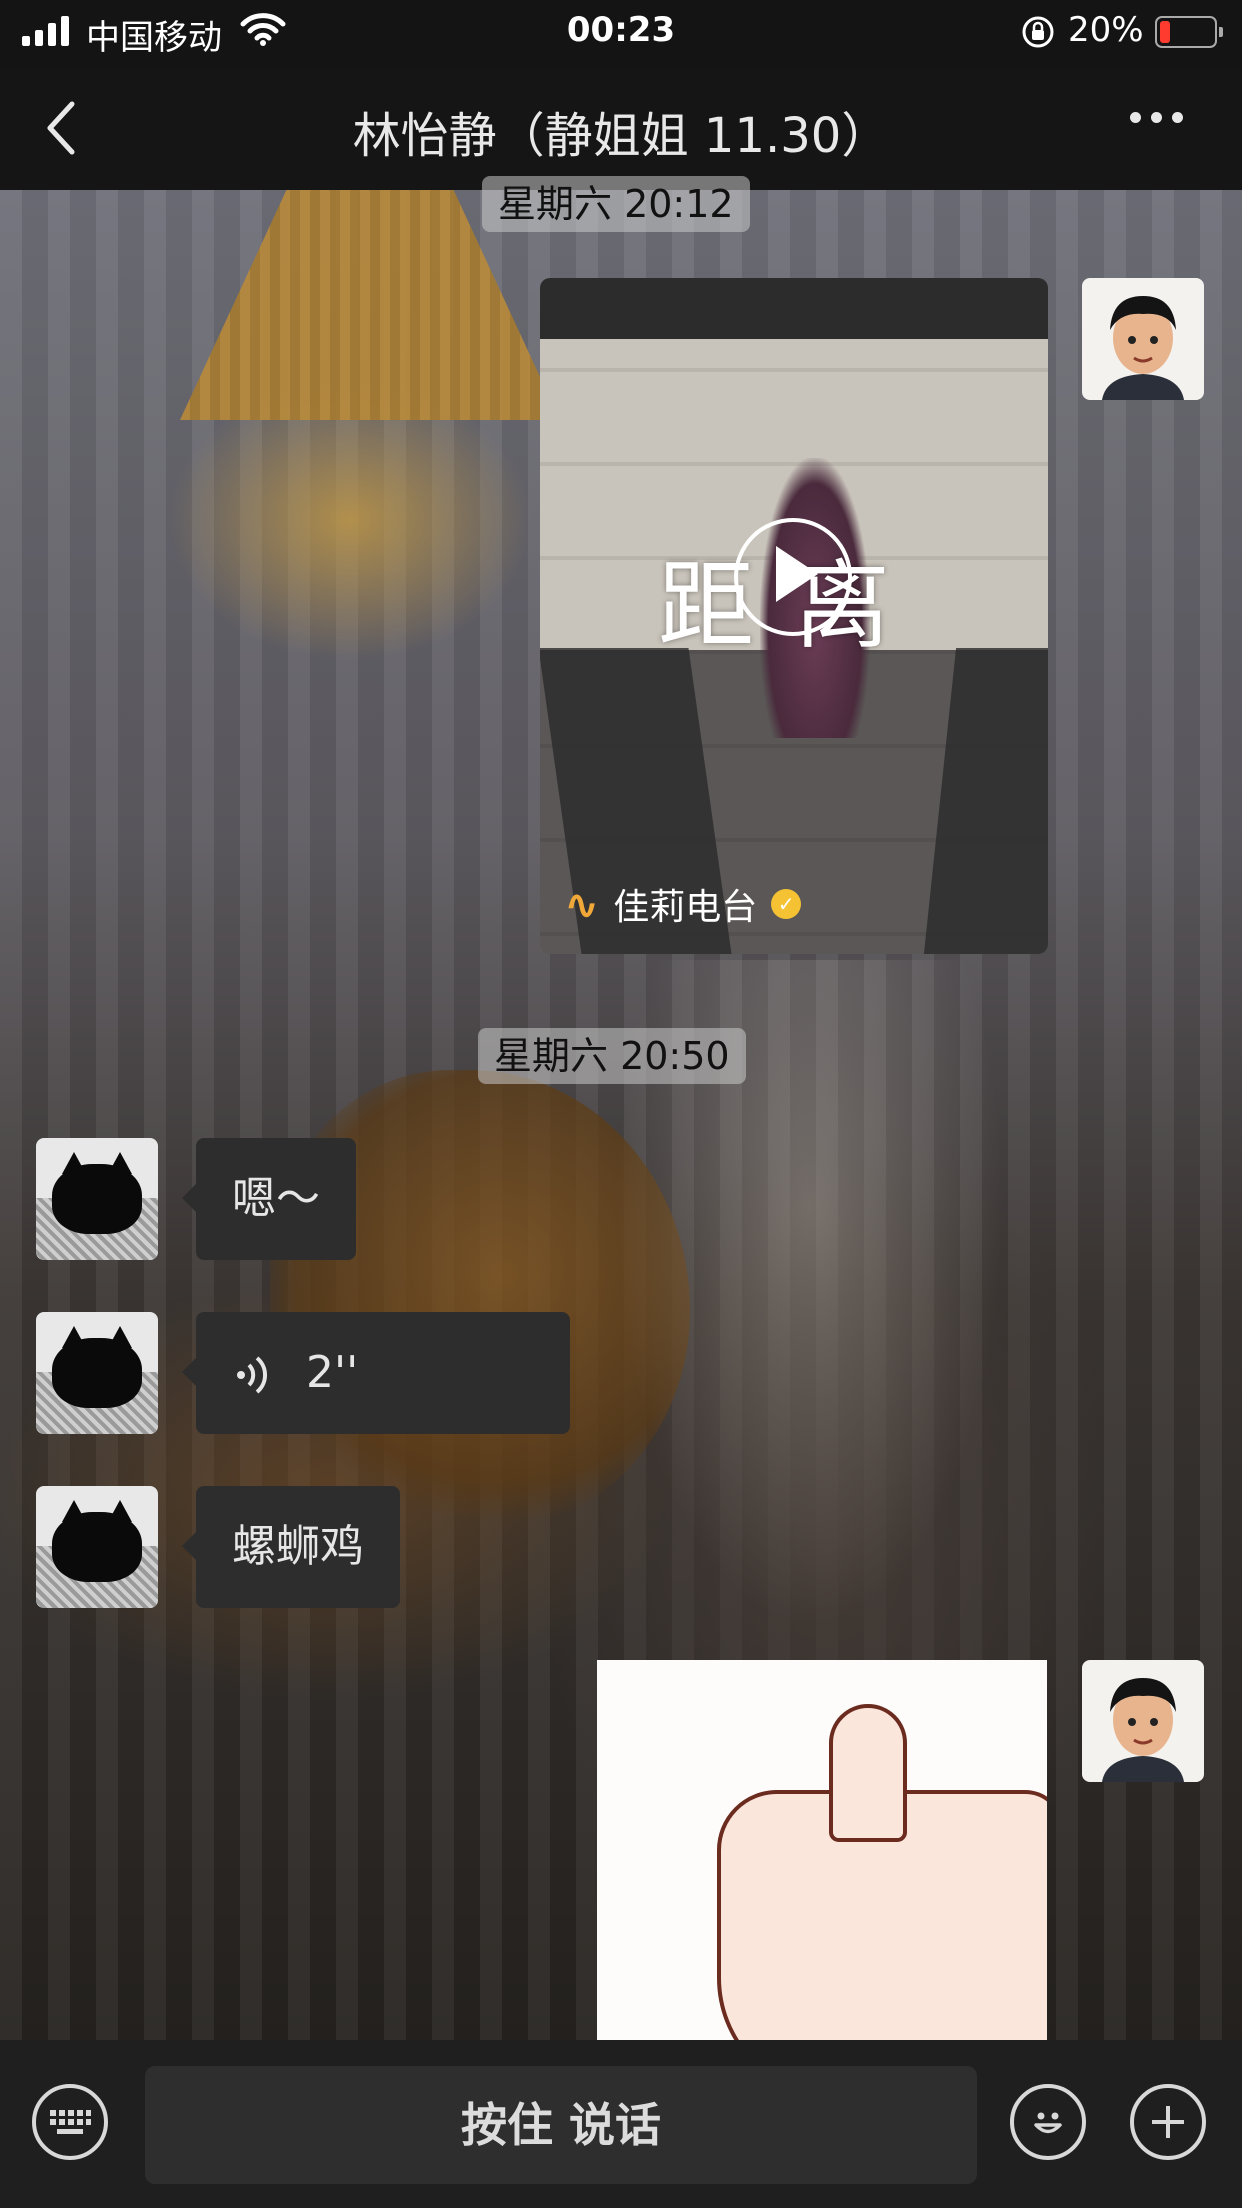 This screenshot has height=2208, width=1242. What do you see at coordinates (1165, 32) in the screenshot?
I see `battery-fill` at bounding box center [1165, 32].